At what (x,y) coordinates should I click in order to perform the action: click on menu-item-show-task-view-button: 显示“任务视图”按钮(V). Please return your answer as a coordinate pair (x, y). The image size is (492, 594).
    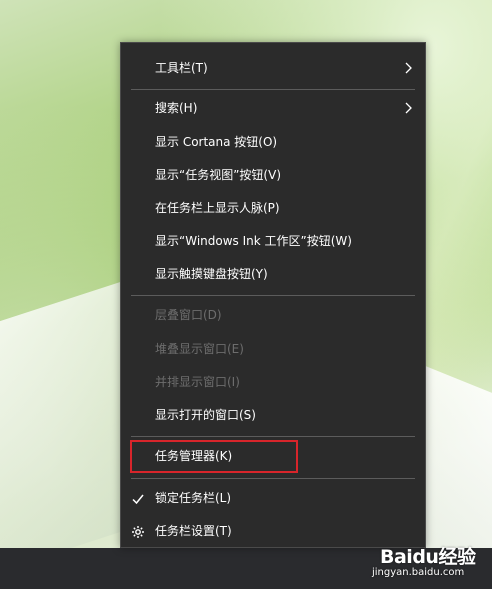
    Looking at the image, I should click on (273, 175).